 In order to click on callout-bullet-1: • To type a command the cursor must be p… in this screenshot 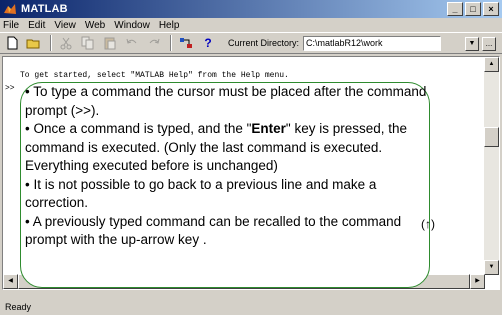, I will do `click(226, 101)`.